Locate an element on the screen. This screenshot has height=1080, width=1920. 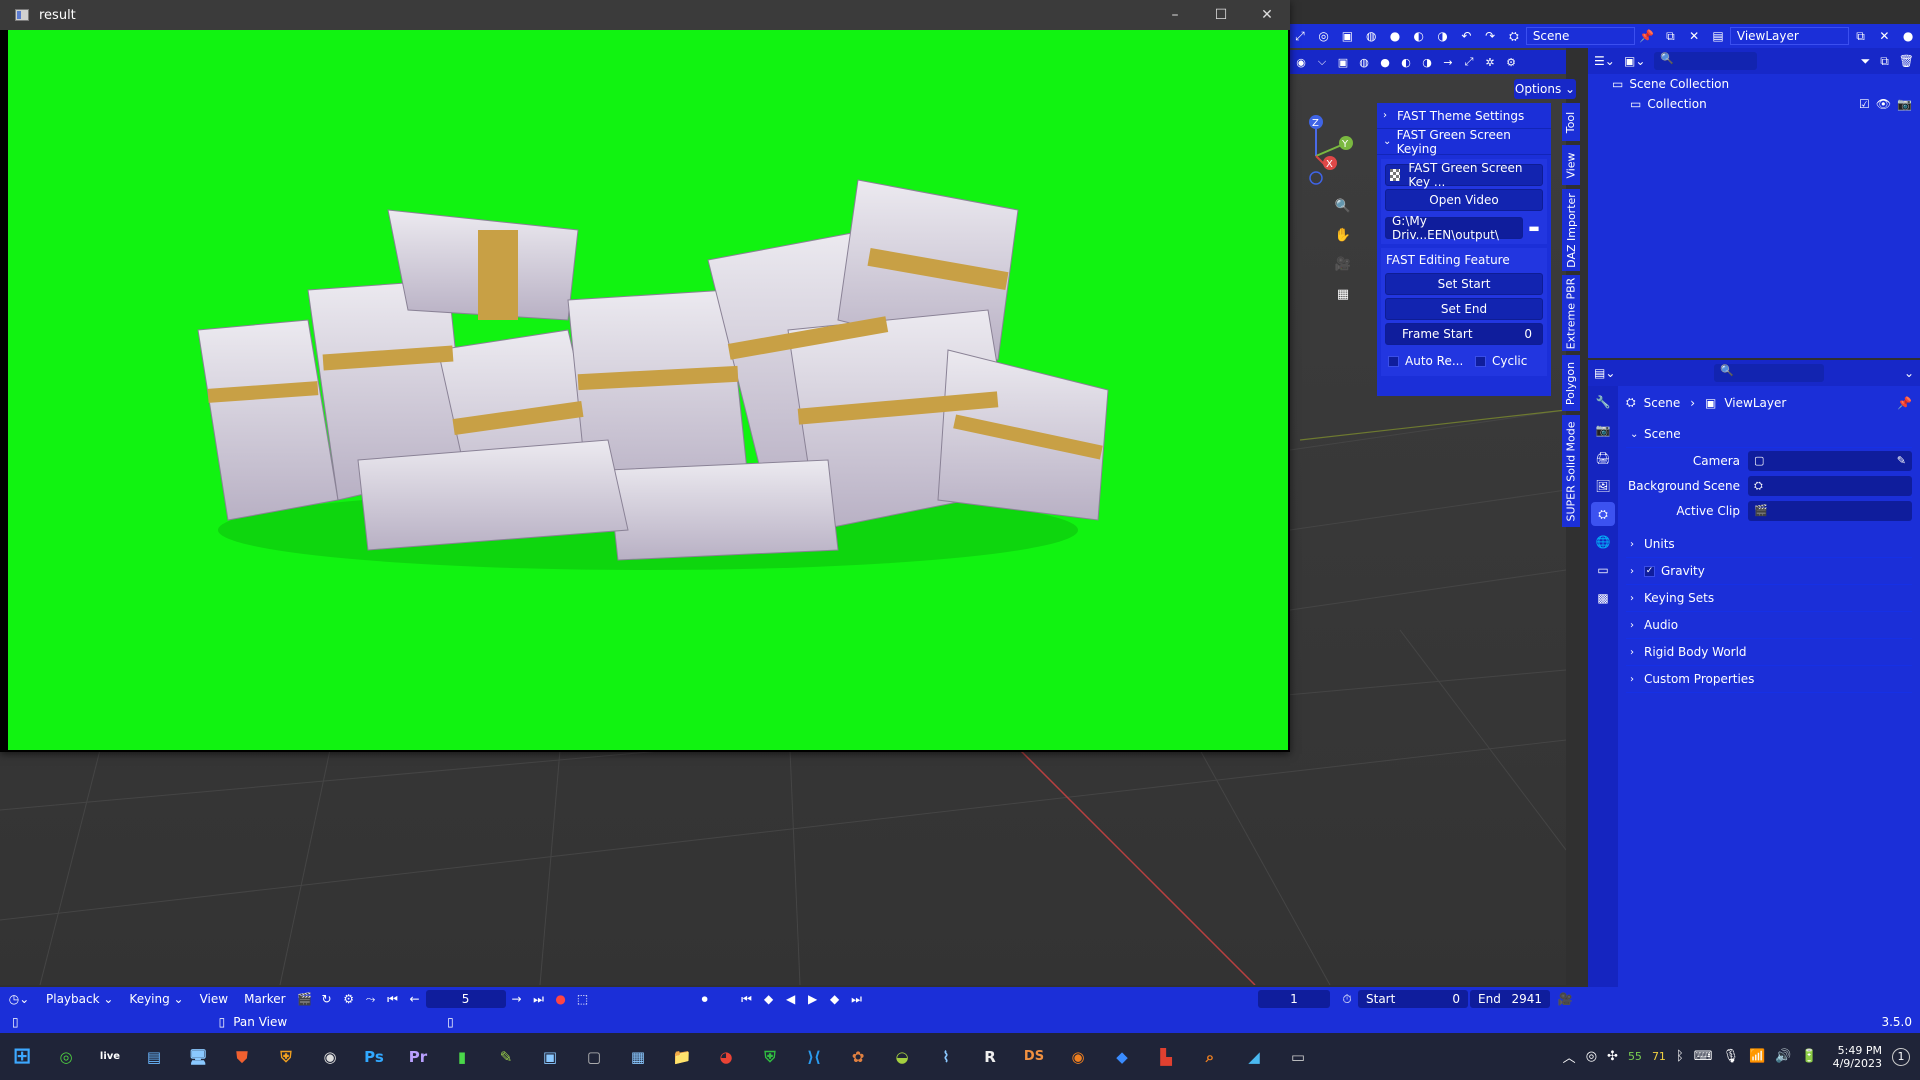
wire-icon: ◍ is located at coordinates (1364, 62).